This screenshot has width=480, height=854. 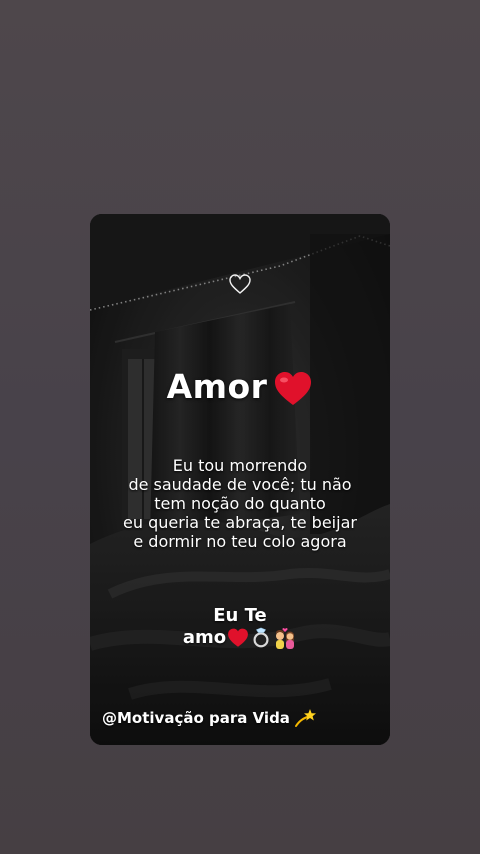 What do you see at coordinates (204, 637) in the screenshot?
I see `love-line-2: amo` at bounding box center [204, 637].